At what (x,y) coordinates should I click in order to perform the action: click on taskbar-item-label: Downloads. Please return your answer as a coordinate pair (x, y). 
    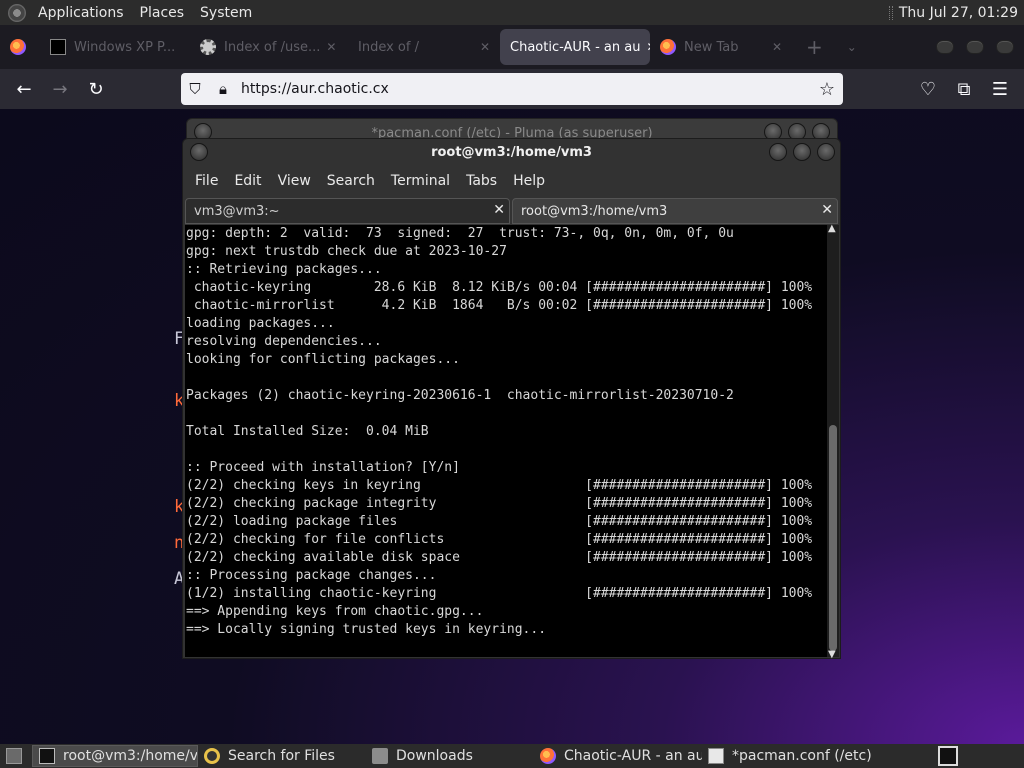
    Looking at the image, I should click on (434, 756).